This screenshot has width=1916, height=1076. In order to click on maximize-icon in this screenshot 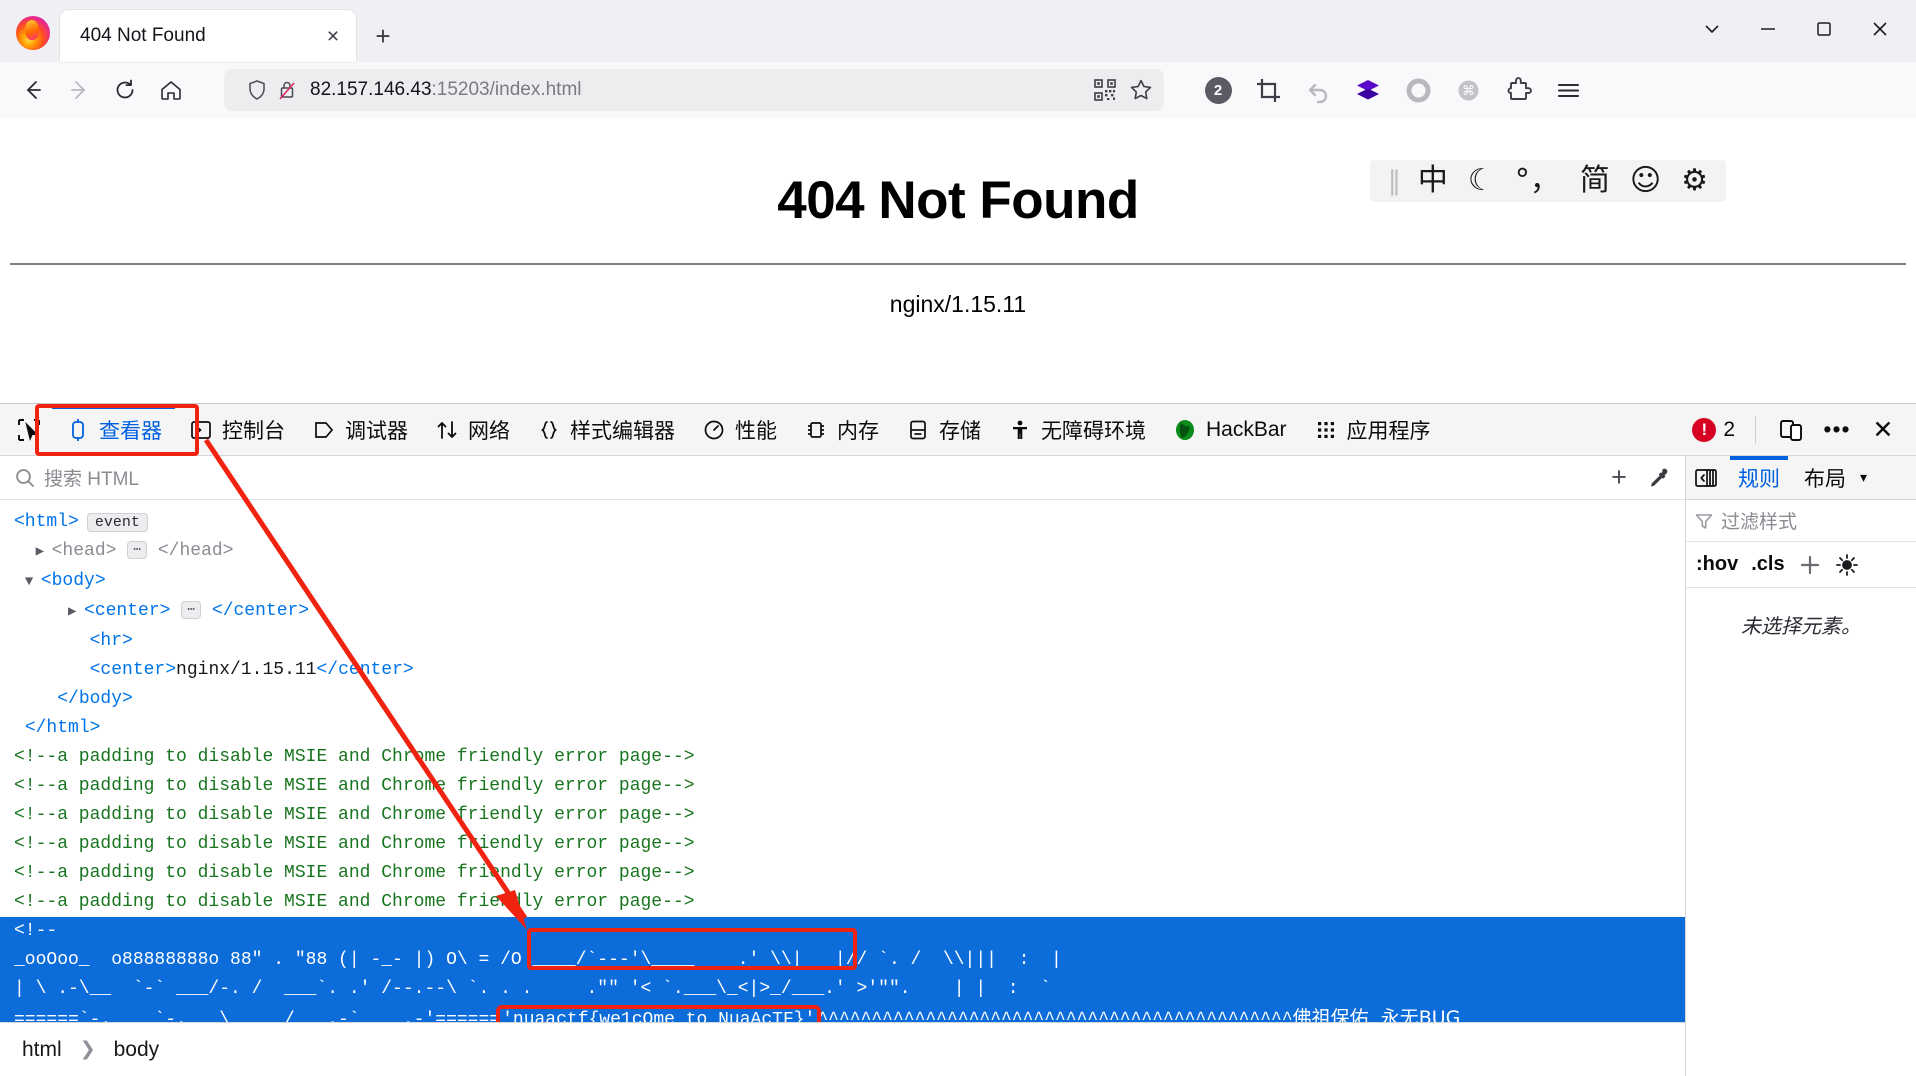, I will do `click(1824, 29)`.